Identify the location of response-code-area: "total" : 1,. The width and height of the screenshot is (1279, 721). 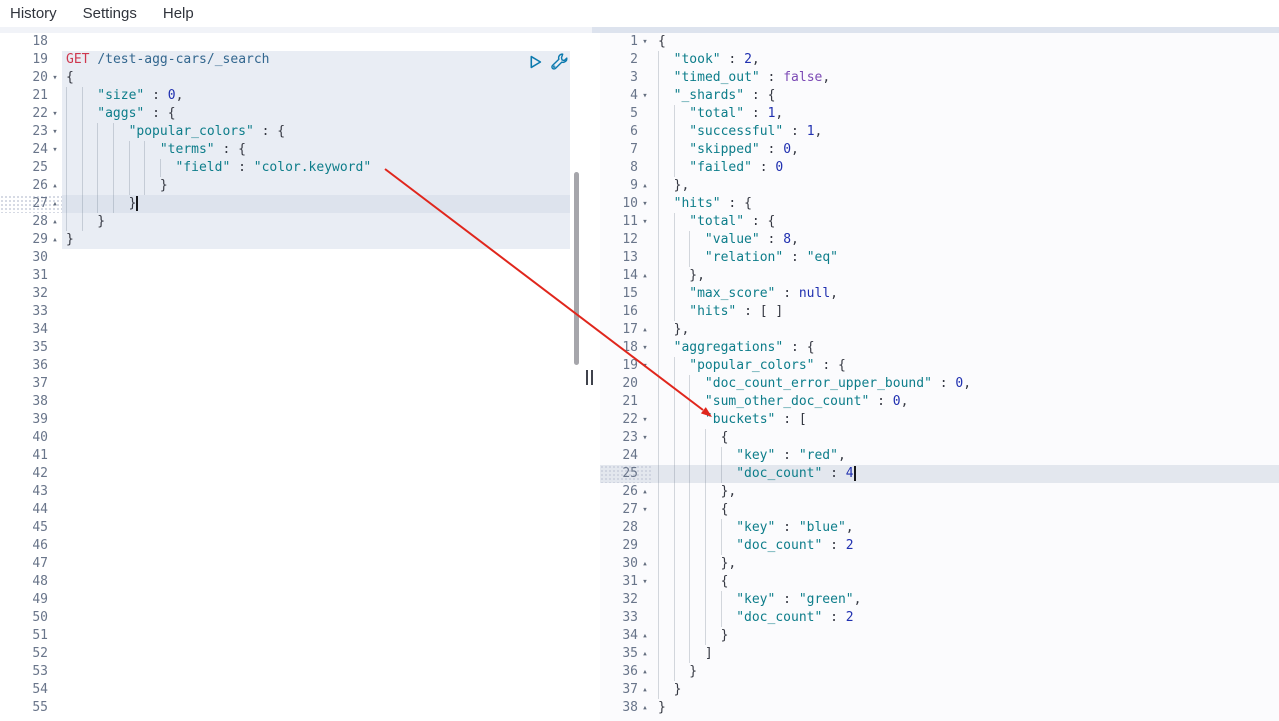
(965, 114).